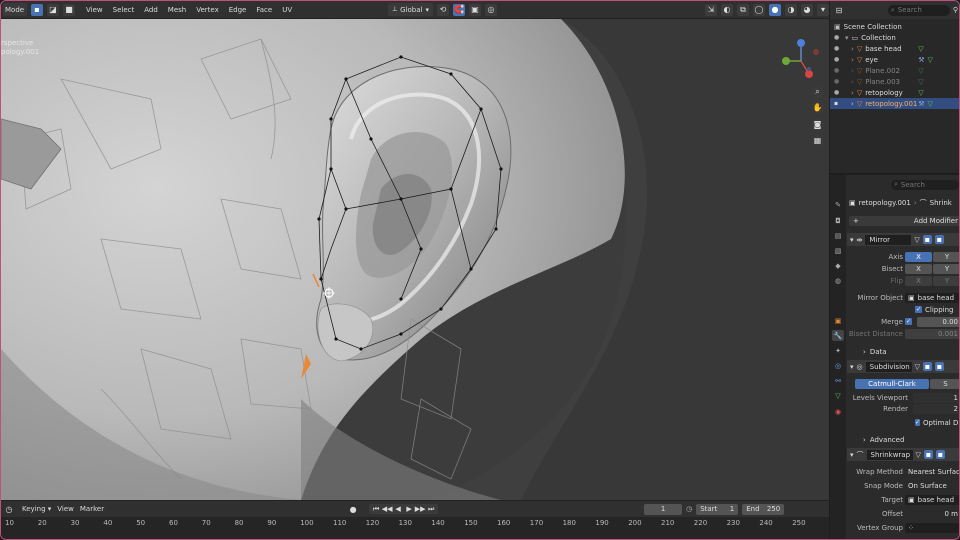  I want to click on tool-tab-icon: ✎, so click(838, 204).